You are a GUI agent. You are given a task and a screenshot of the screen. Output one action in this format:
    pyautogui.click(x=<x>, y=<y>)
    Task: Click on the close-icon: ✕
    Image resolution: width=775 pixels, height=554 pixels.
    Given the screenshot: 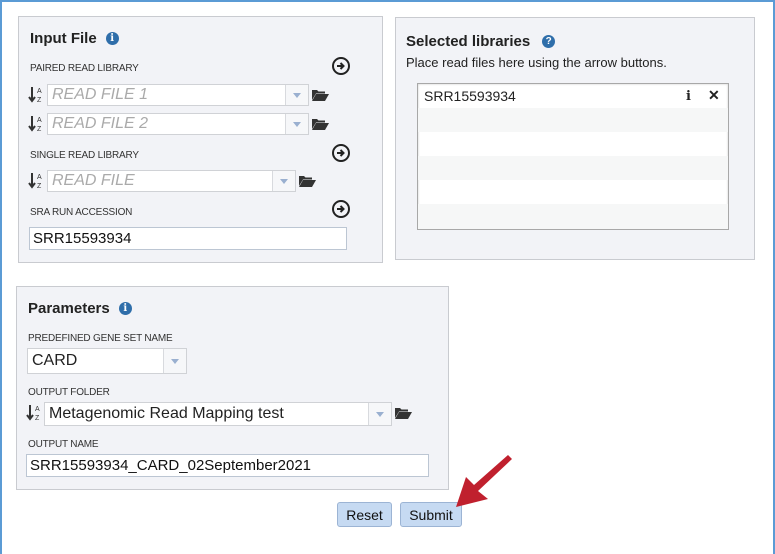 What is the action you would take?
    pyautogui.click(x=714, y=95)
    